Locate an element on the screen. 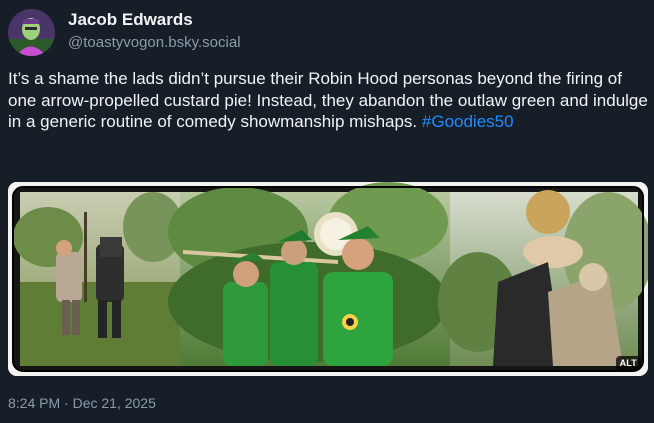 The height and width of the screenshot is (423, 654). post-timestamp: 8:24 PM · Dec 21, 2025 is located at coordinates (82, 403).